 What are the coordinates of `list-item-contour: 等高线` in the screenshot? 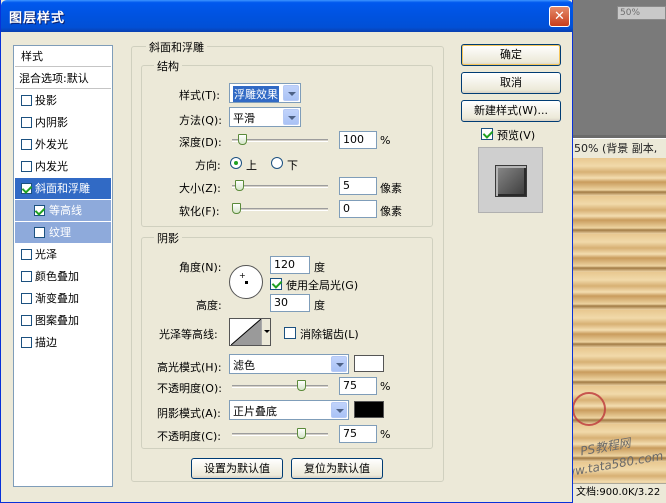 It's located at (63, 210).